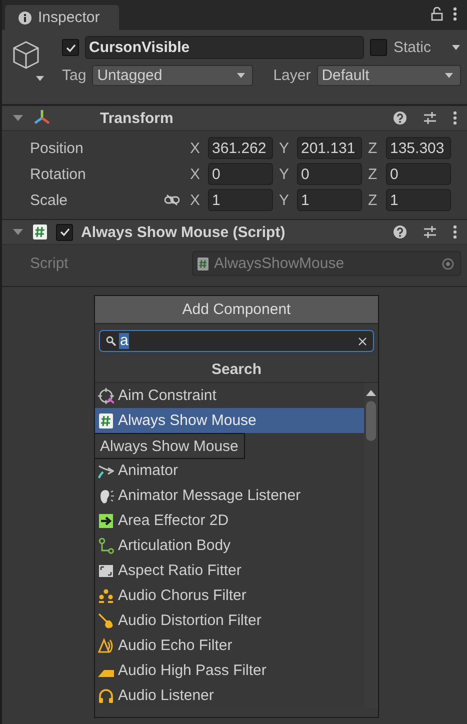  Describe the element at coordinates (106, 646) in the screenshot. I see `sound-wave-icon` at that location.